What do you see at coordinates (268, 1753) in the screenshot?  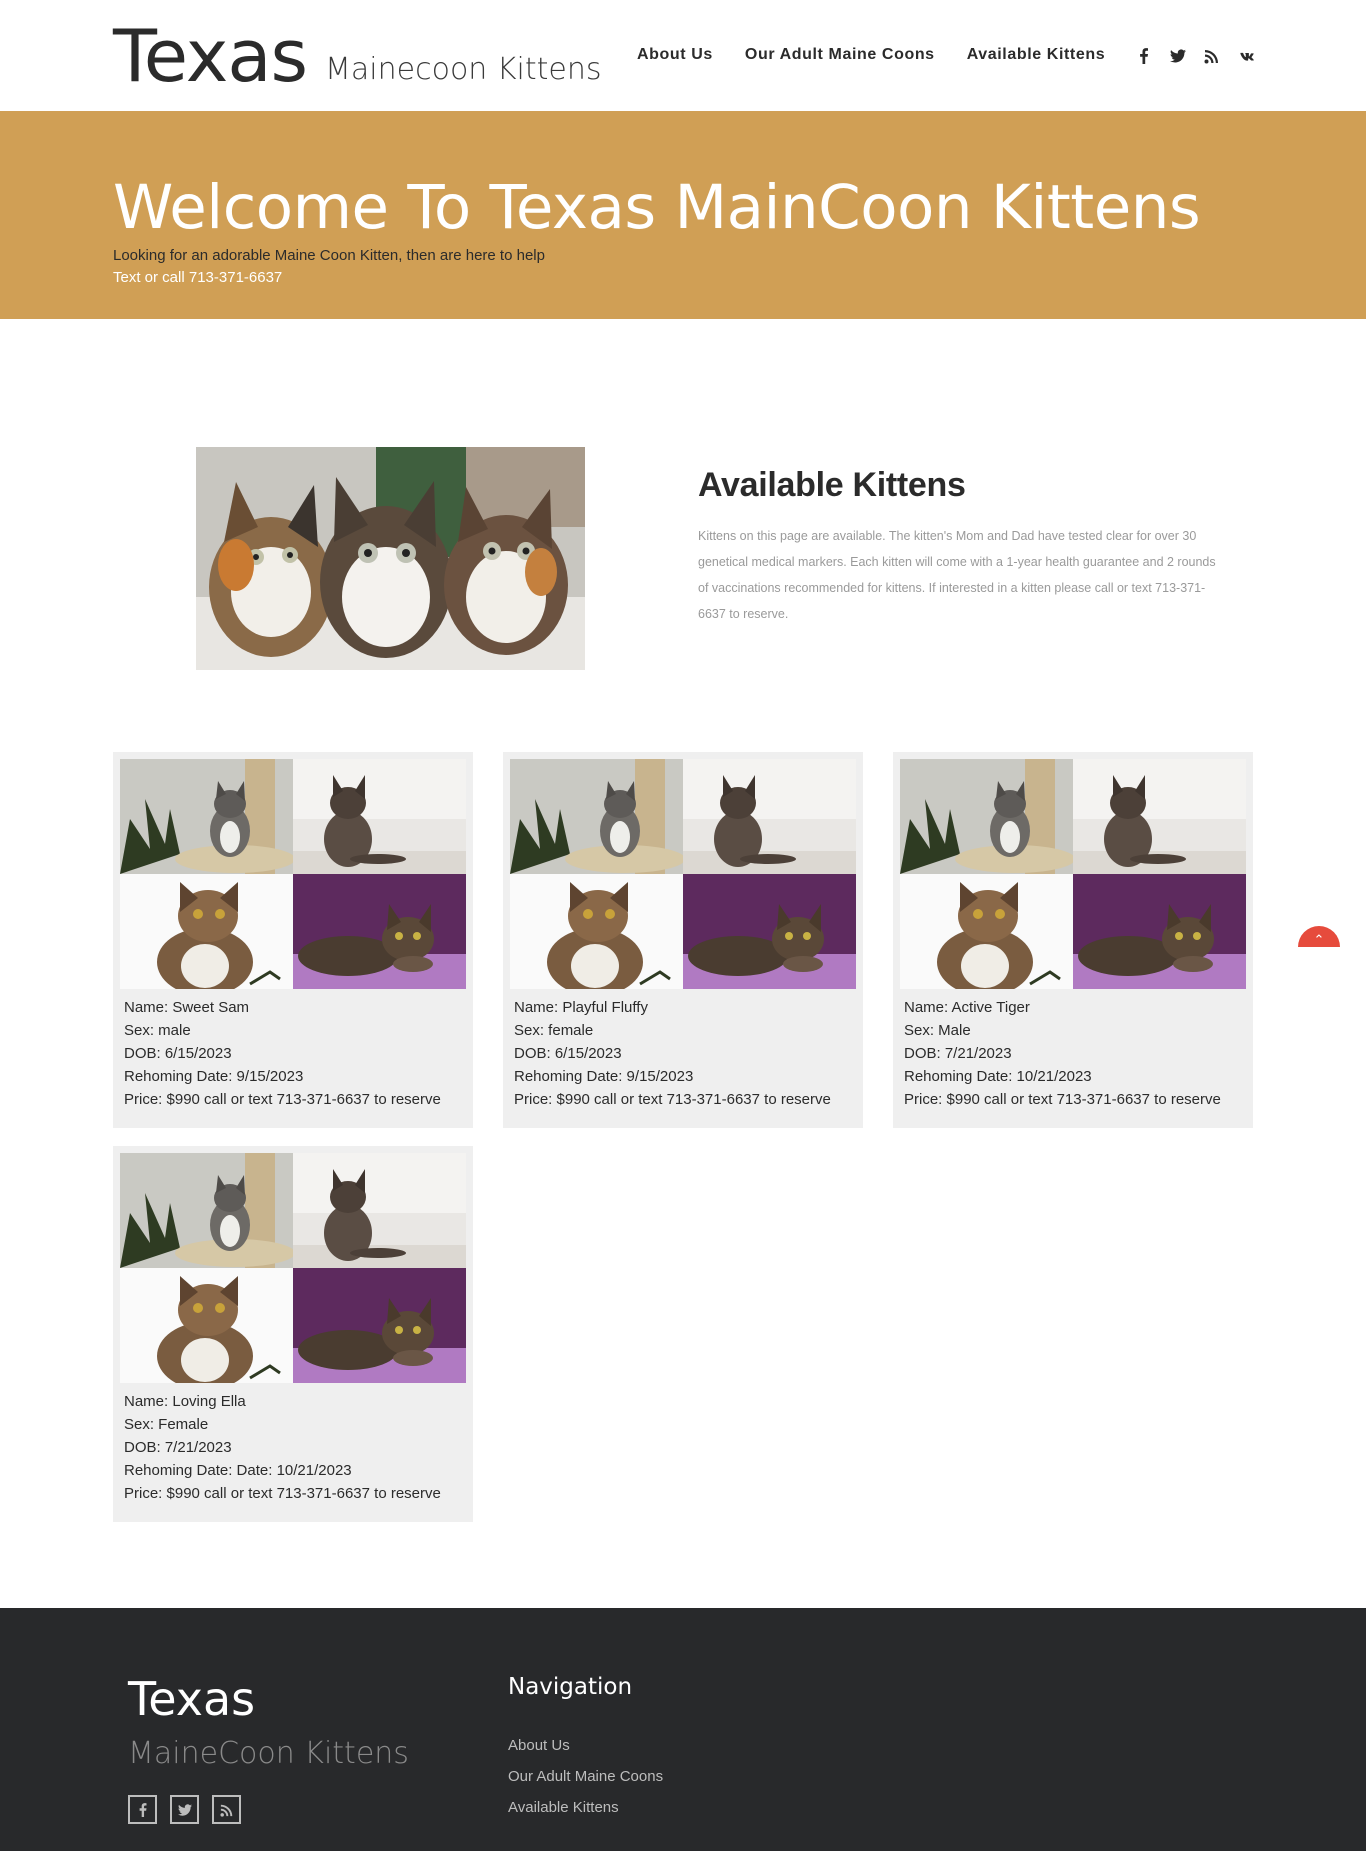 I see `footer-logo-sub: MaineCoon Kittens` at bounding box center [268, 1753].